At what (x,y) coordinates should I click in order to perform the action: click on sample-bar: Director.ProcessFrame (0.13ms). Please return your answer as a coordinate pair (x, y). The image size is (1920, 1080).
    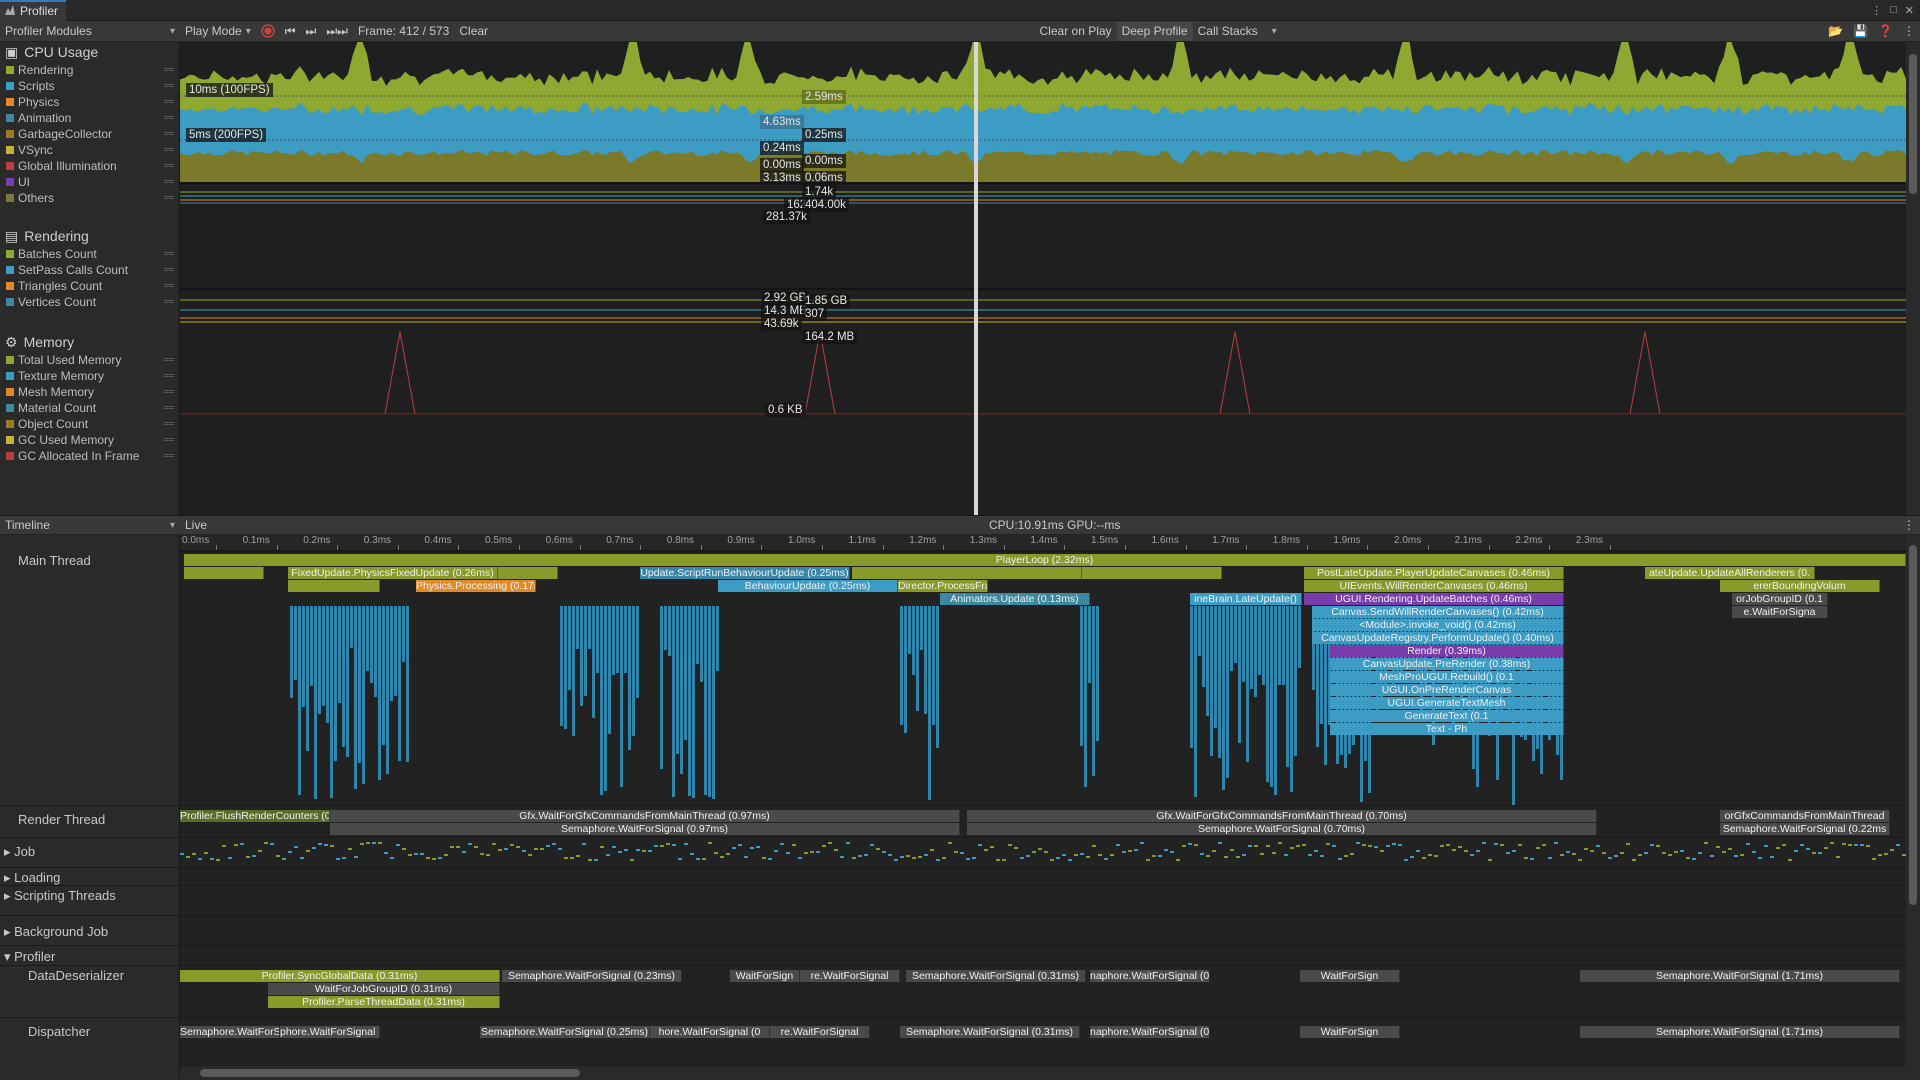
    Looking at the image, I should click on (943, 586).